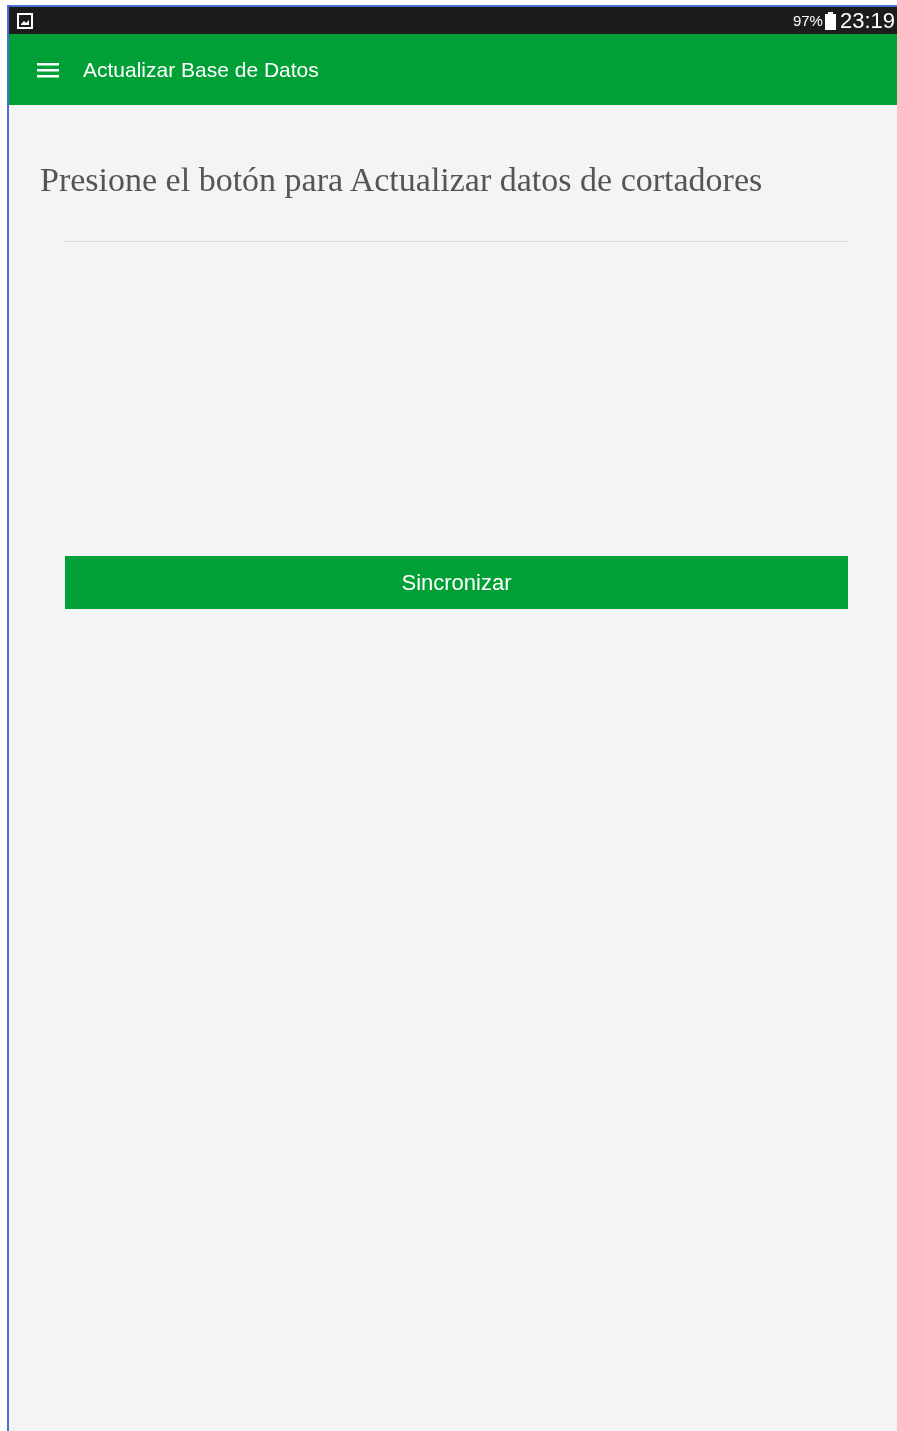 The height and width of the screenshot is (1431, 897). Describe the element at coordinates (456, 582) in the screenshot. I see `sync-button: Sincronizar` at that location.